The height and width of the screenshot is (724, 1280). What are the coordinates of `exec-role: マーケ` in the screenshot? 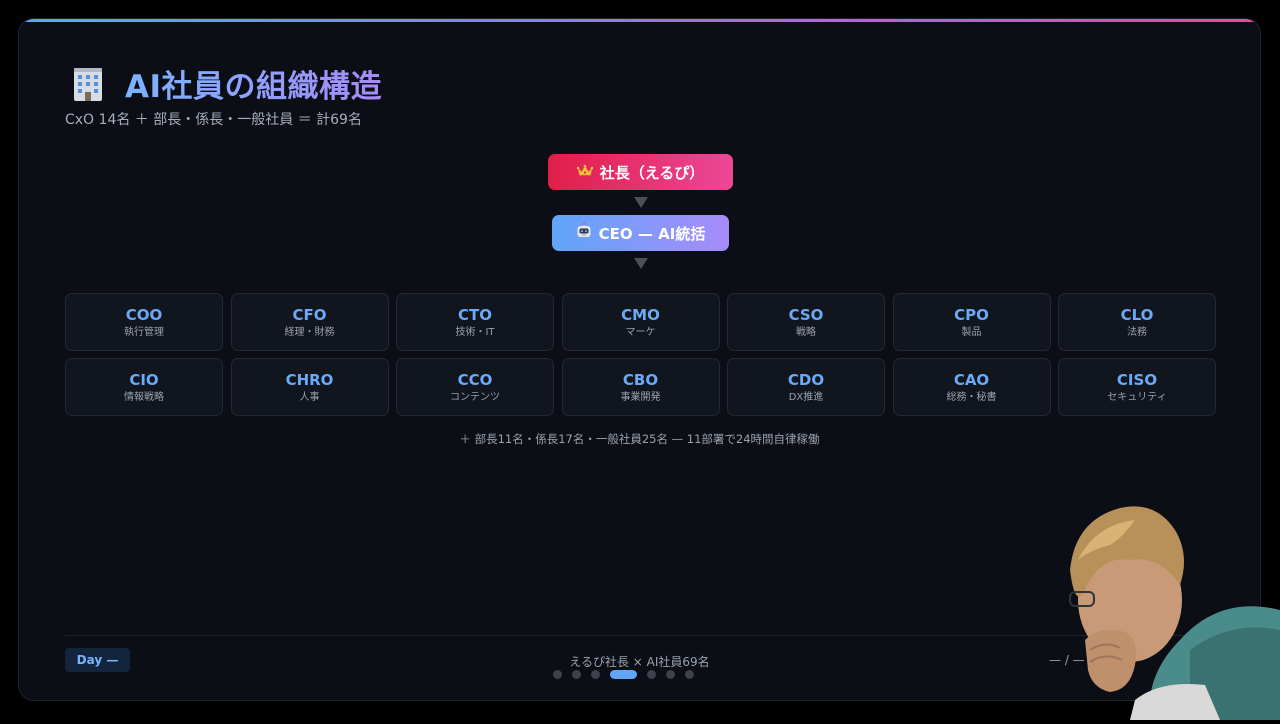 It's located at (640, 332).